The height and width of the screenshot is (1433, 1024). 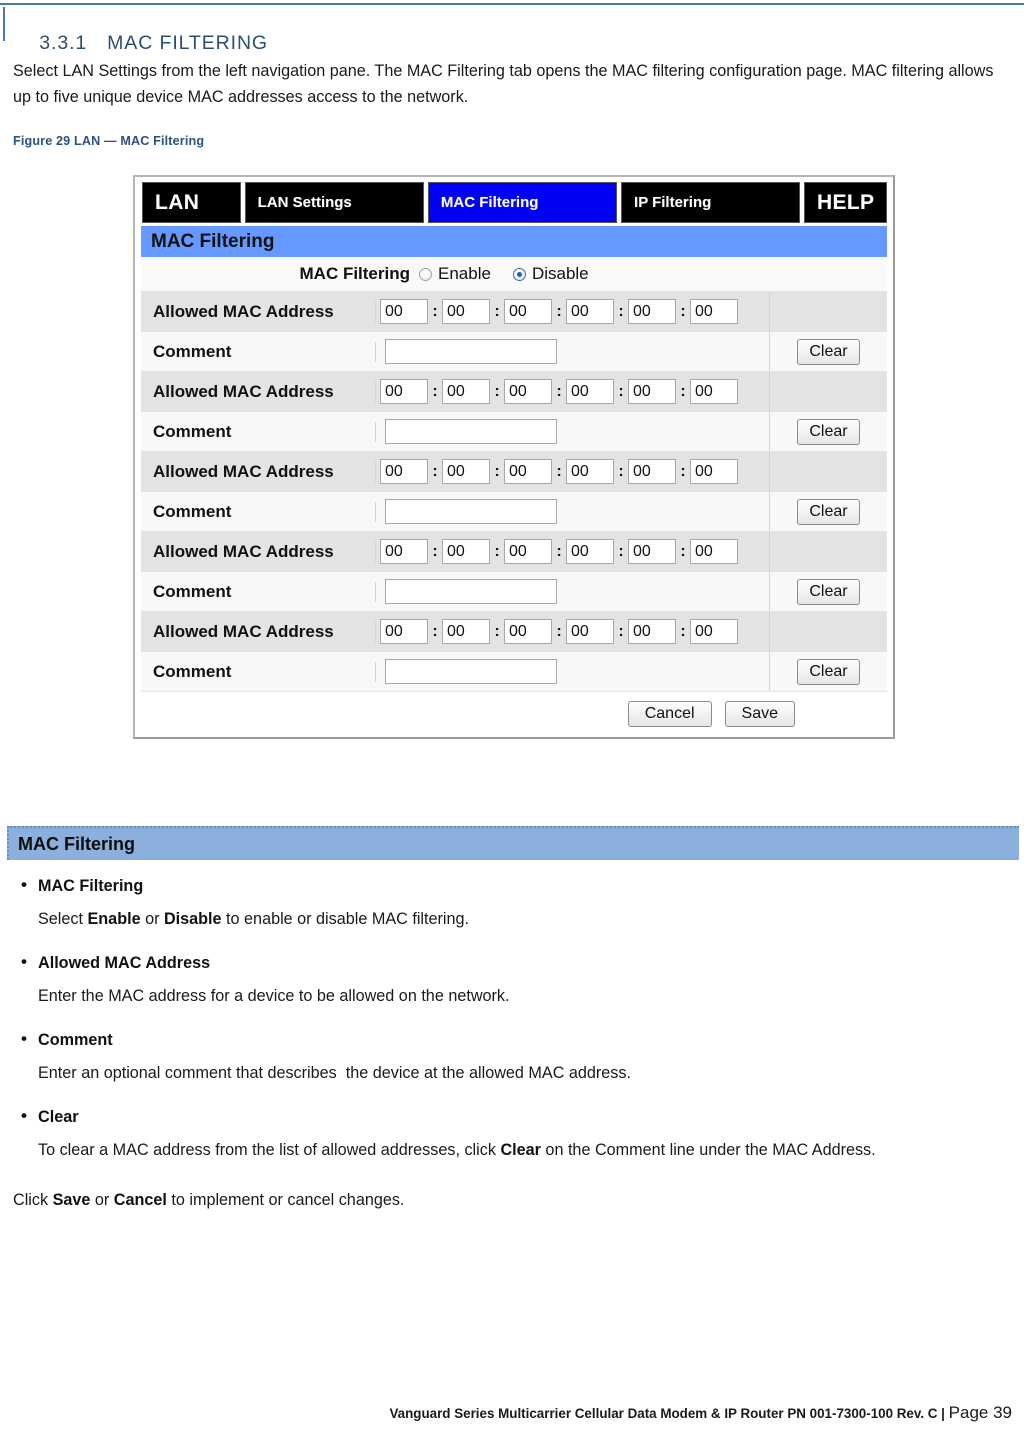 What do you see at coordinates (522, 202) in the screenshot?
I see `tab-mac-filtering: MAC Filtering` at bounding box center [522, 202].